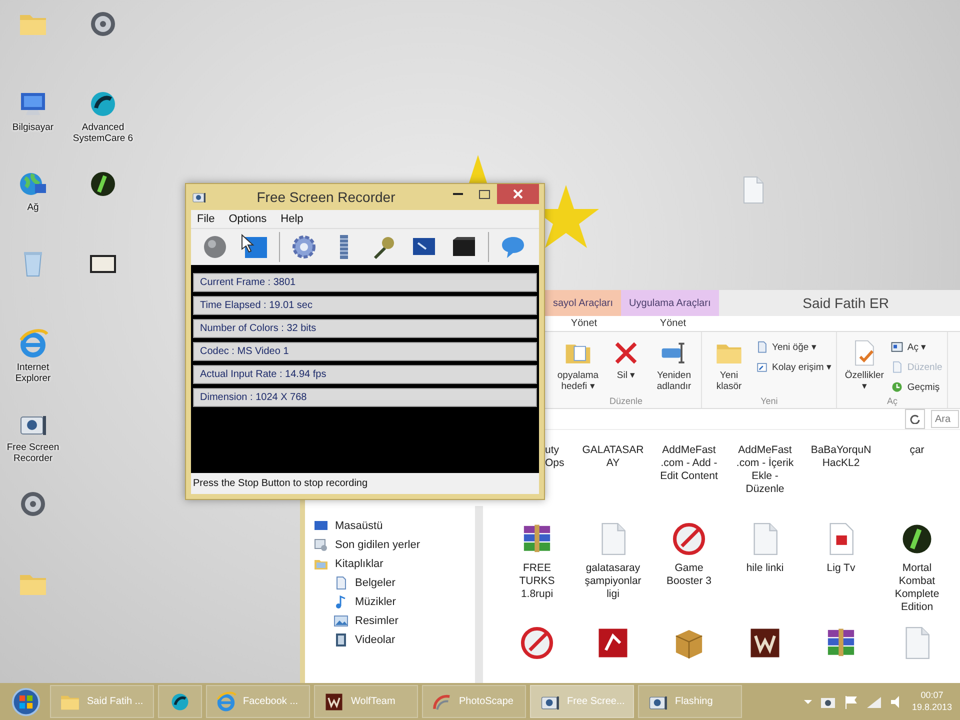 This screenshot has width=960, height=720. Describe the element at coordinates (247, 219) in the screenshot. I see `menu-item: Options` at that location.